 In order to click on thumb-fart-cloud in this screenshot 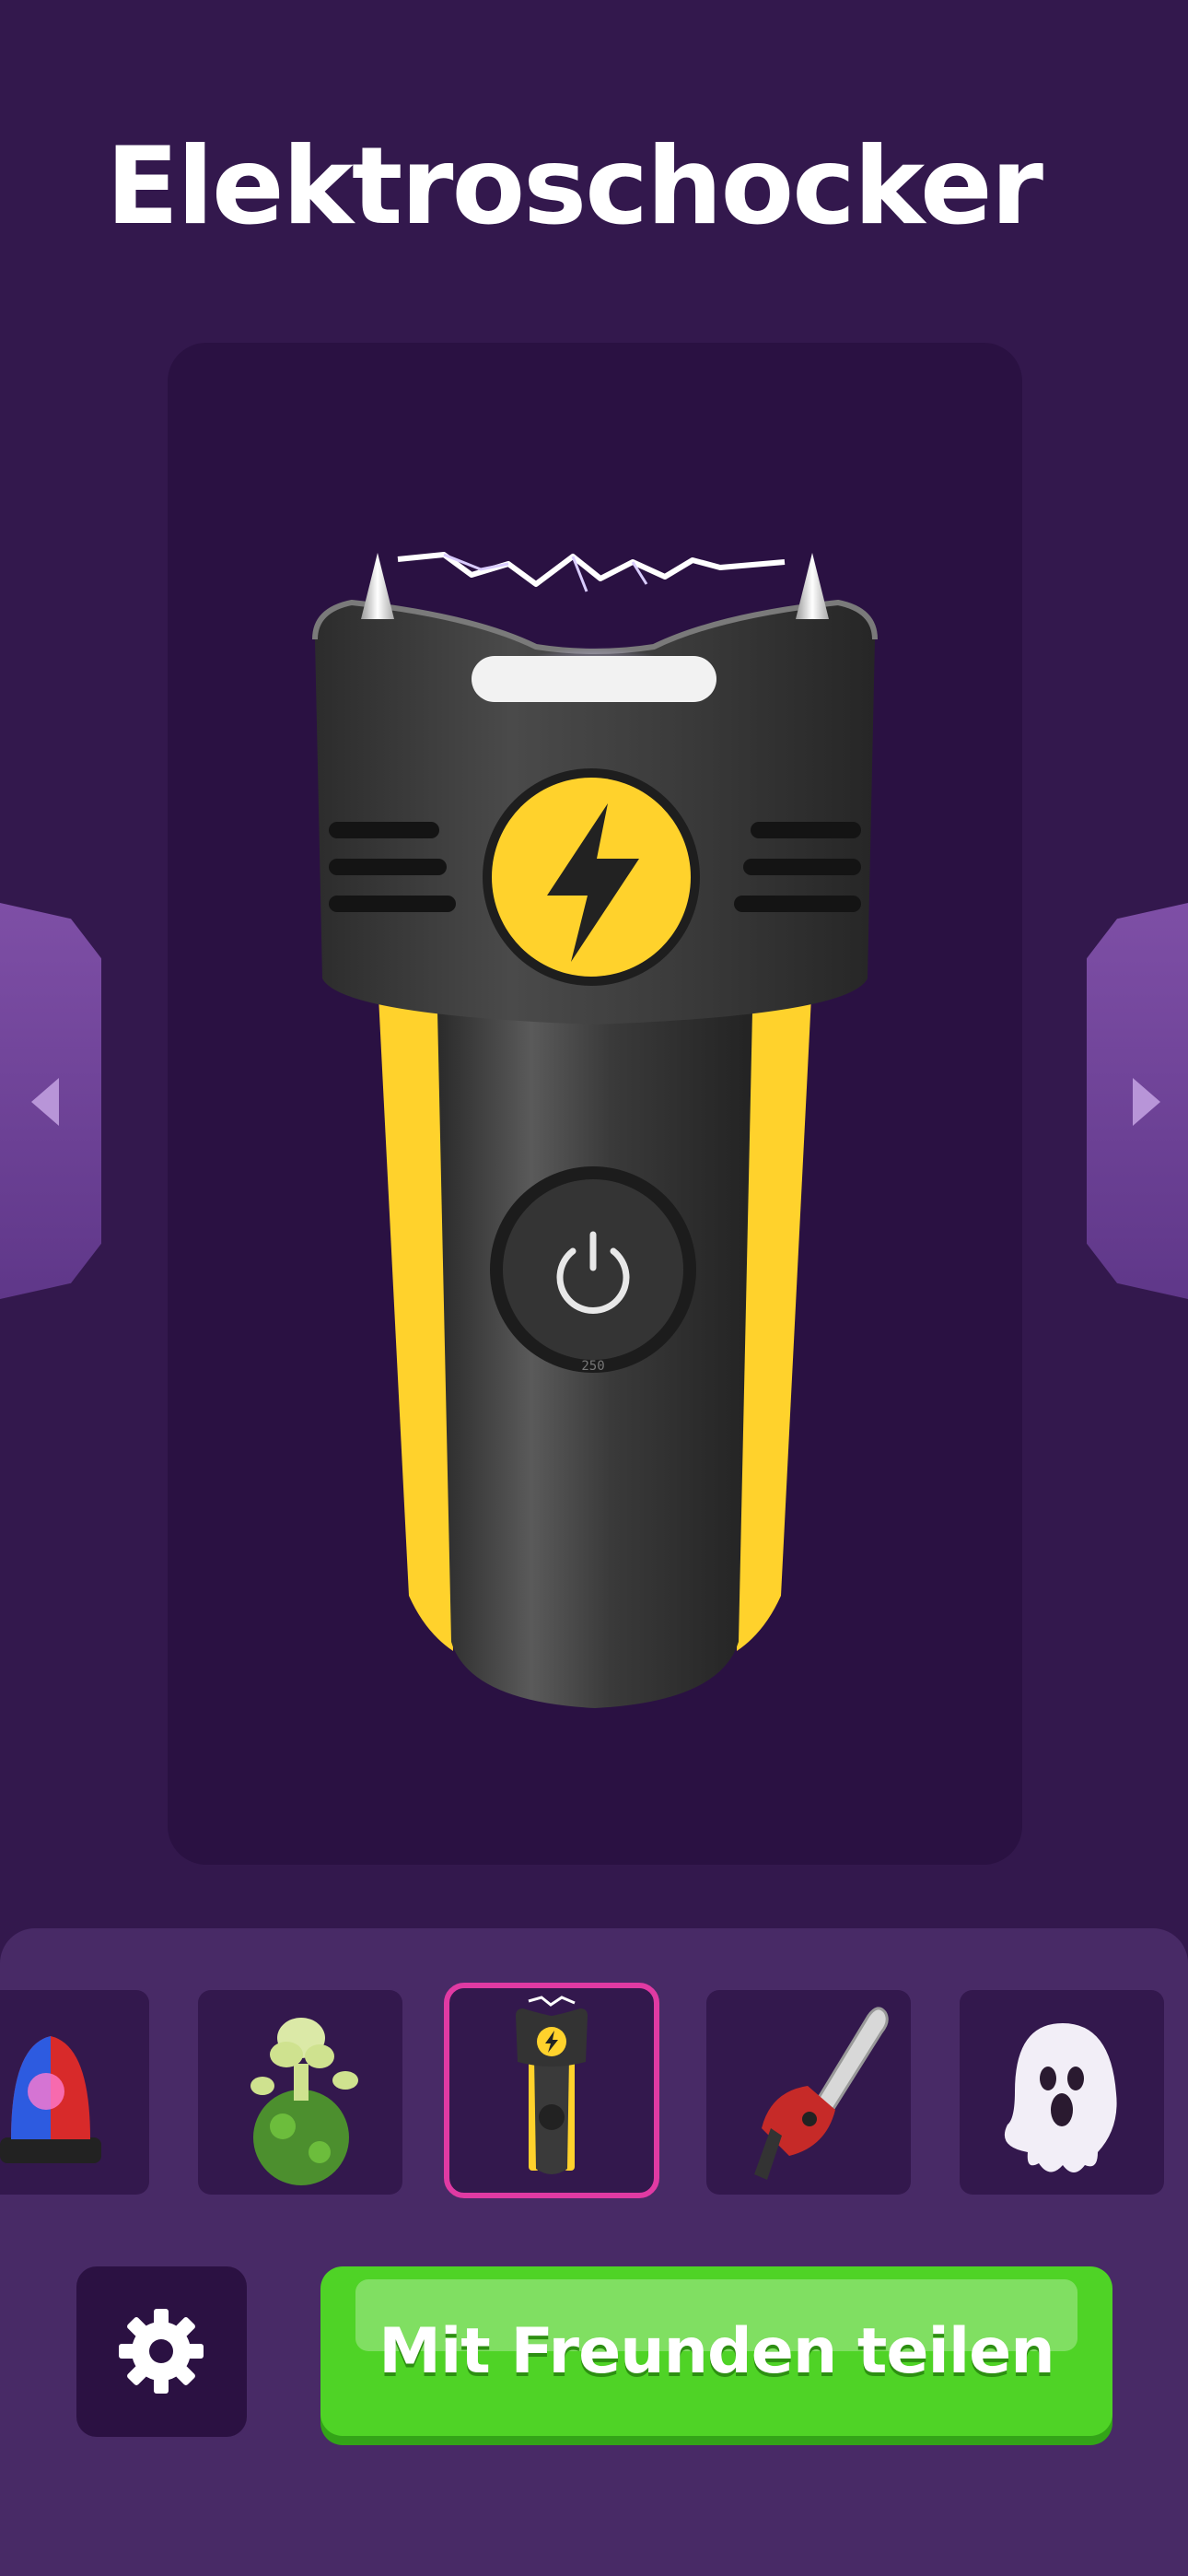, I will do `click(300, 2092)`.